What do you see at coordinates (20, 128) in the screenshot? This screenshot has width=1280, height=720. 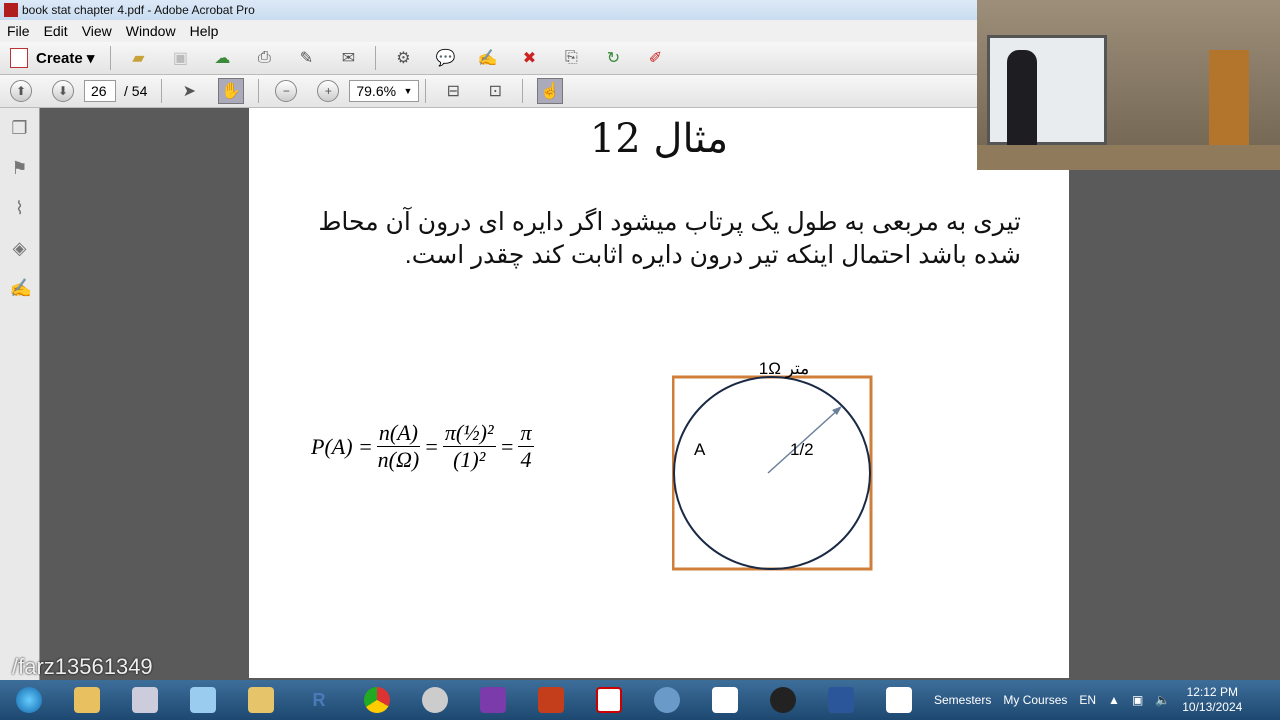 I see `pages-icon: ❐` at bounding box center [20, 128].